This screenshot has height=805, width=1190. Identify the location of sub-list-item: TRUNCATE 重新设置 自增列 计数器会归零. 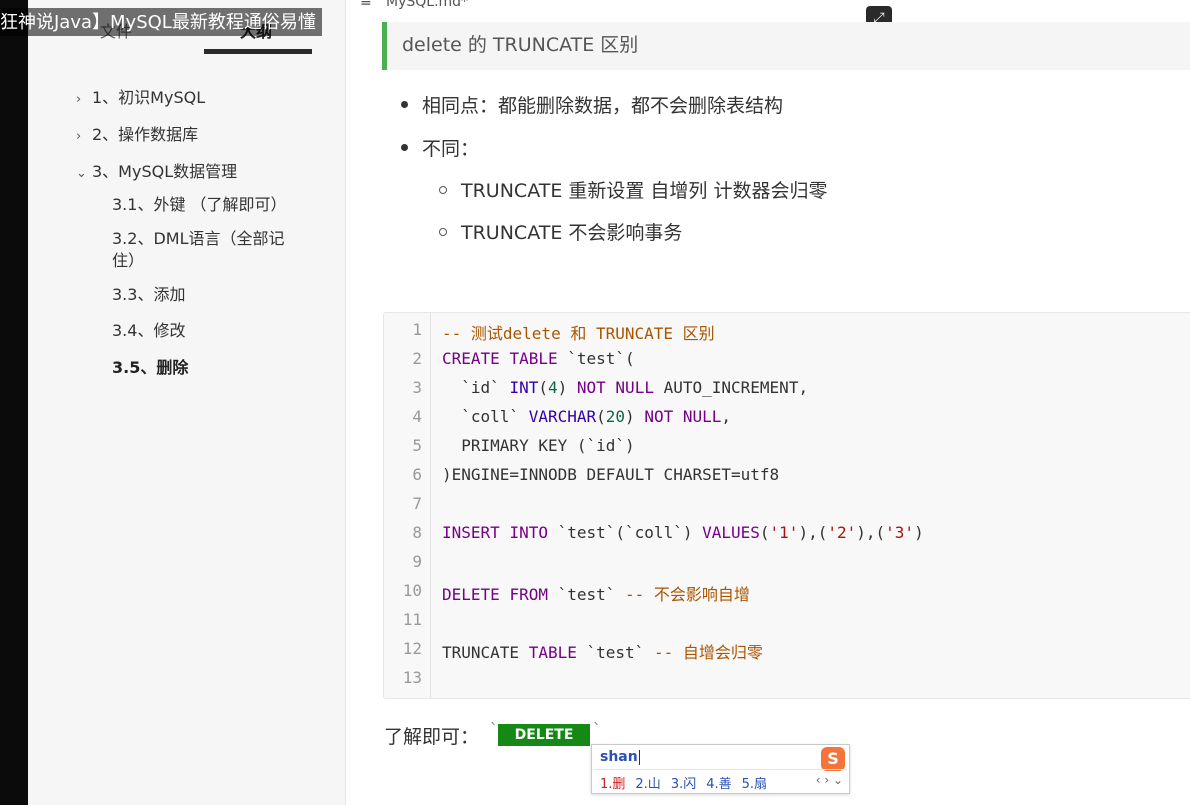
(633, 189).